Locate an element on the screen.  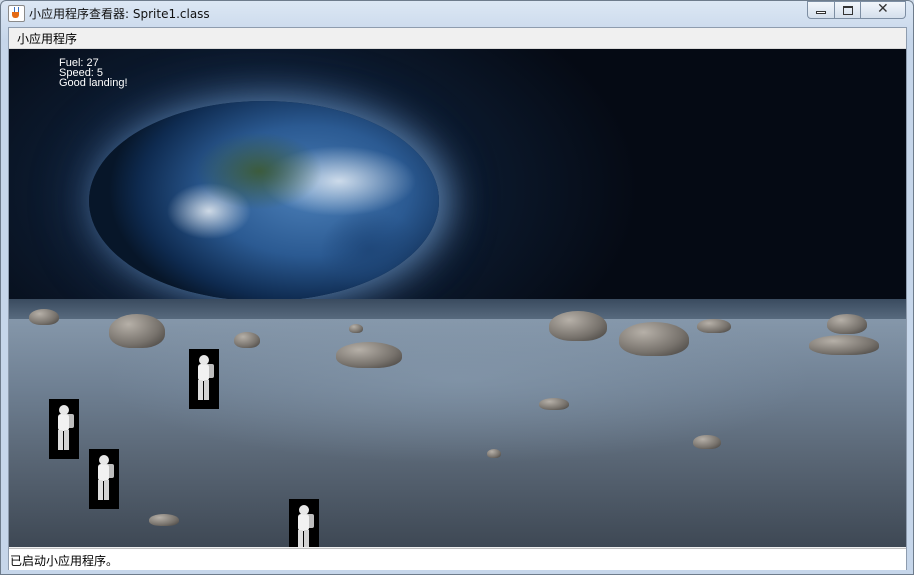
close-button: ✕ is located at coordinates (883, 10).